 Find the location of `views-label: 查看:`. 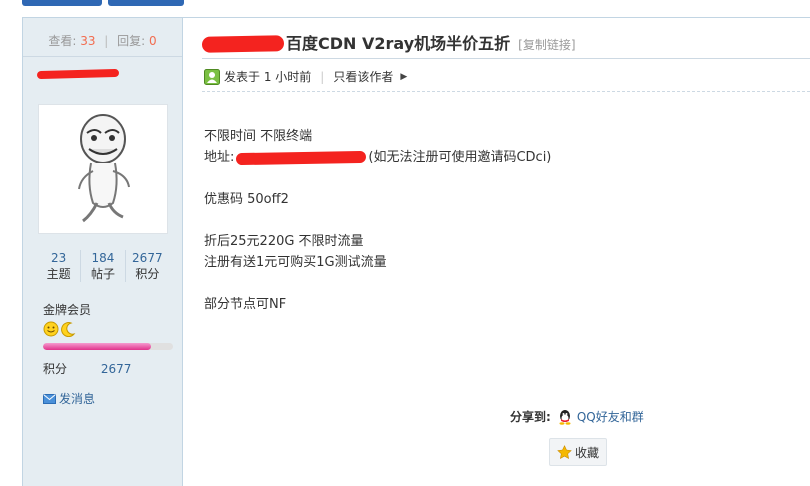

views-label: 查看: is located at coordinates (62, 41).